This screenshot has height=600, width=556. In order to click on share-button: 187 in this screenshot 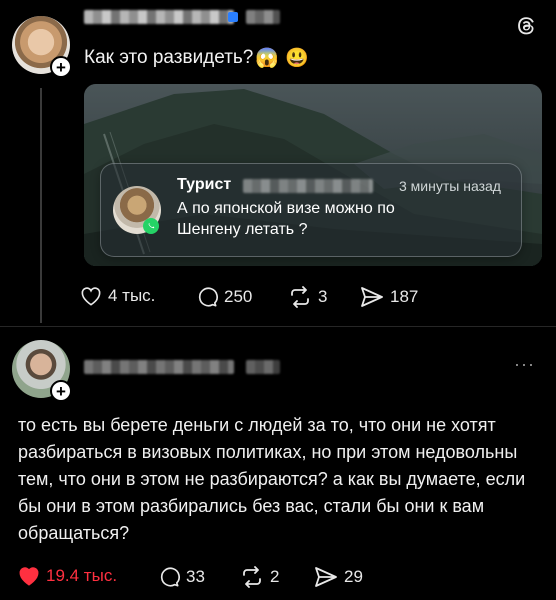, I will do `click(389, 297)`.